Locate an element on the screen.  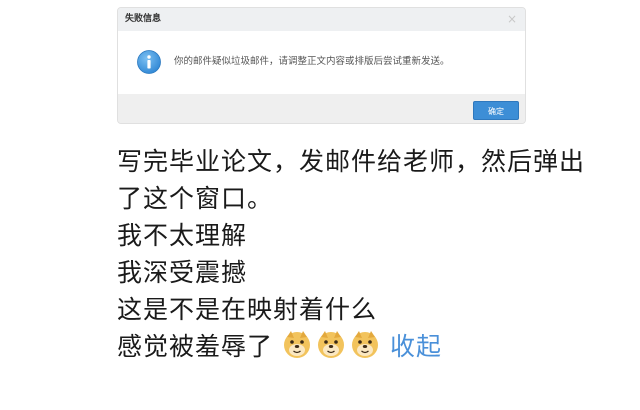
info-icon is located at coordinates (149, 62).